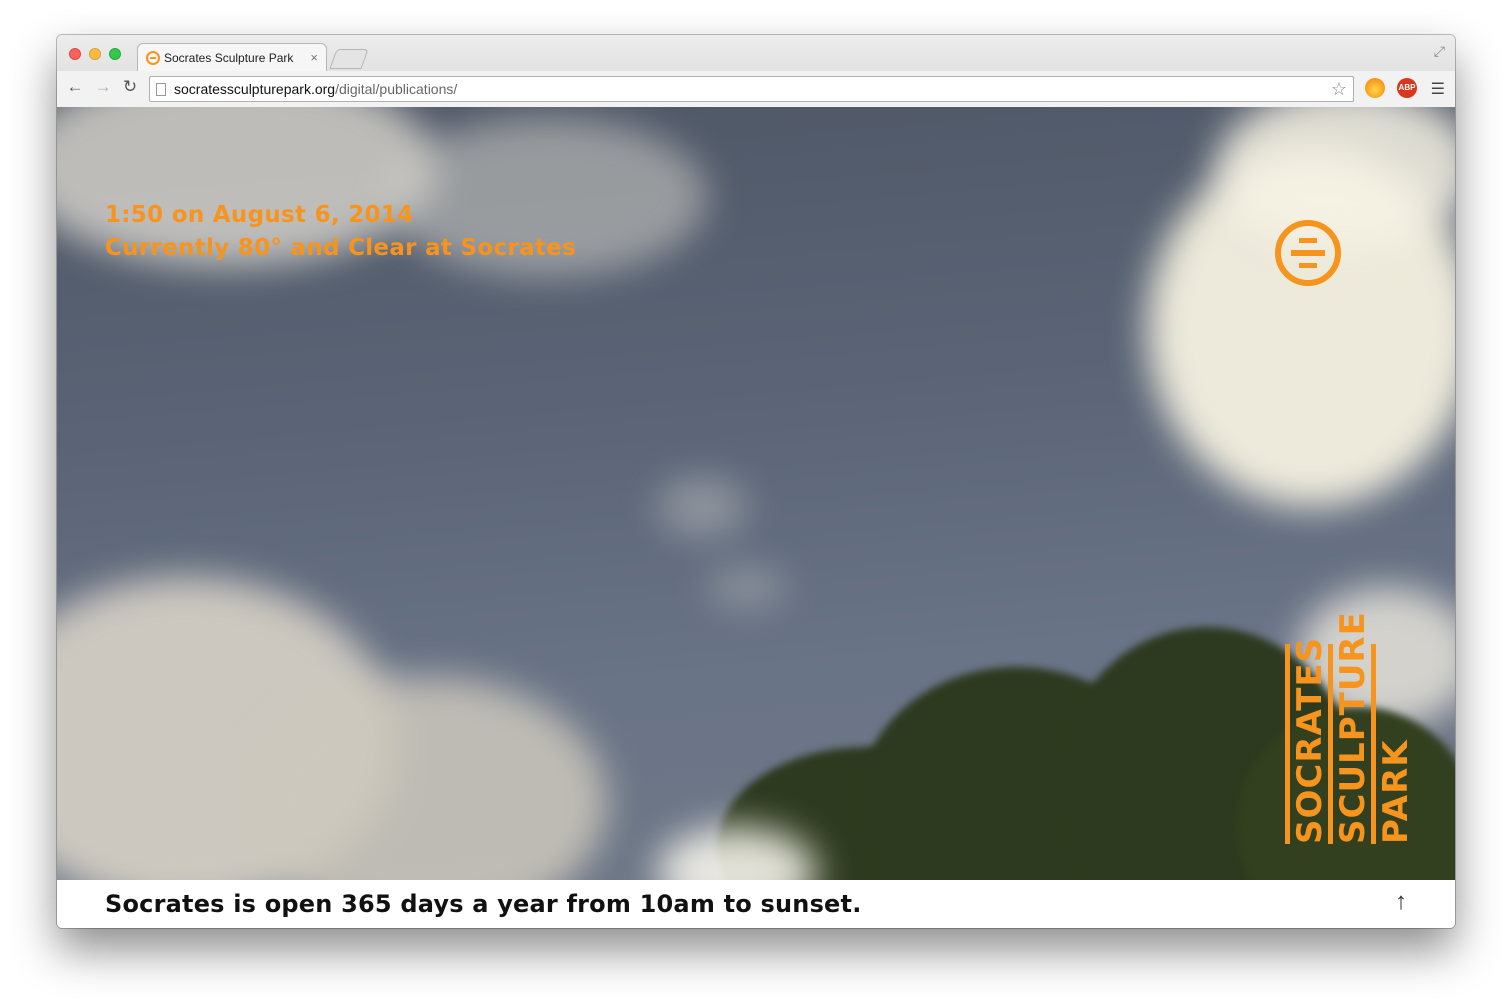 The width and height of the screenshot is (1512, 1007). Describe the element at coordinates (1308, 240) in the screenshot. I see `logo-bar-top` at that location.